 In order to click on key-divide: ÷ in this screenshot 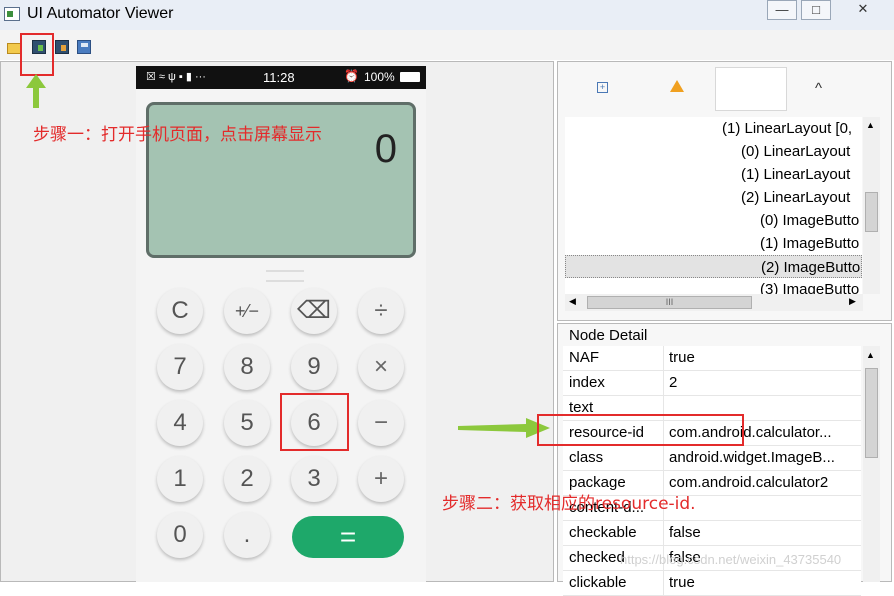, I will do `click(381, 311)`.